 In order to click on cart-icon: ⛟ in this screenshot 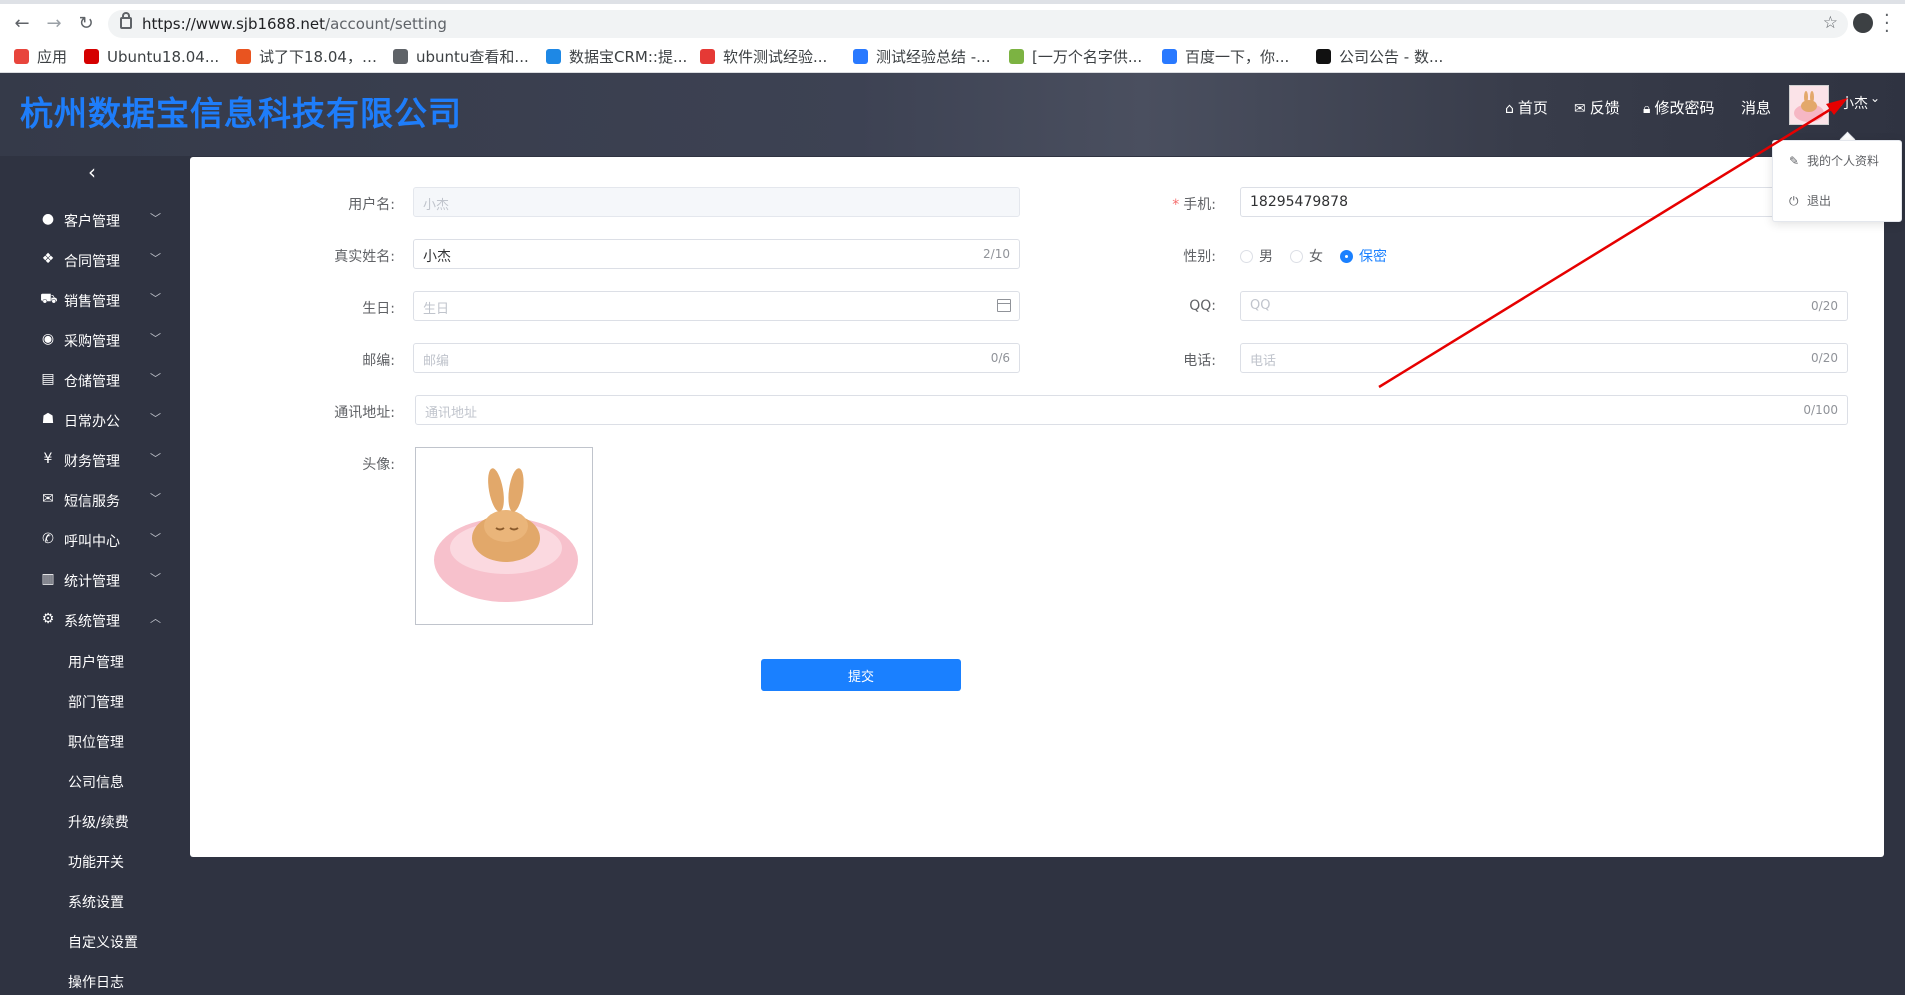, I will do `click(49, 299)`.